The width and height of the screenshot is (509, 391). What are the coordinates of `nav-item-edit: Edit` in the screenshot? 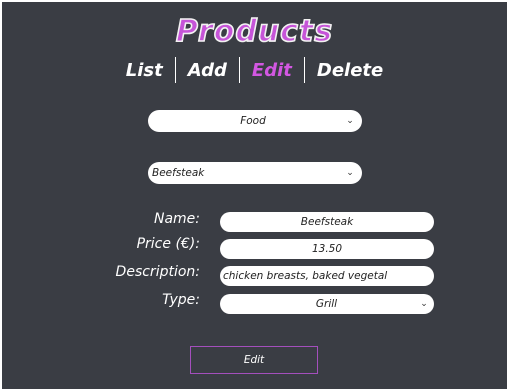 It's located at (272, 70).